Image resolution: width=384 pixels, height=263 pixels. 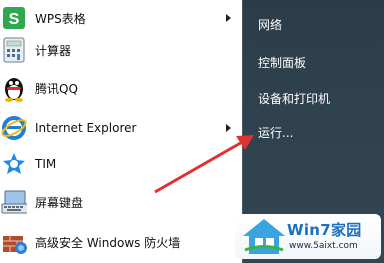 I want to click on program-item-firewall: 高级安全 Windows 防火墙, so click(x=121, y=242).